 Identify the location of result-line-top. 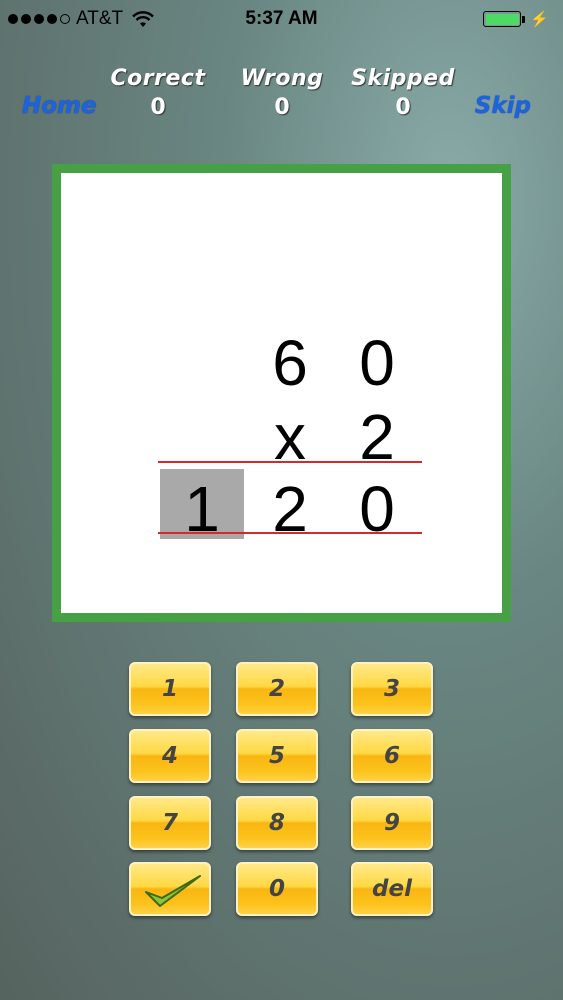
(290, 462).